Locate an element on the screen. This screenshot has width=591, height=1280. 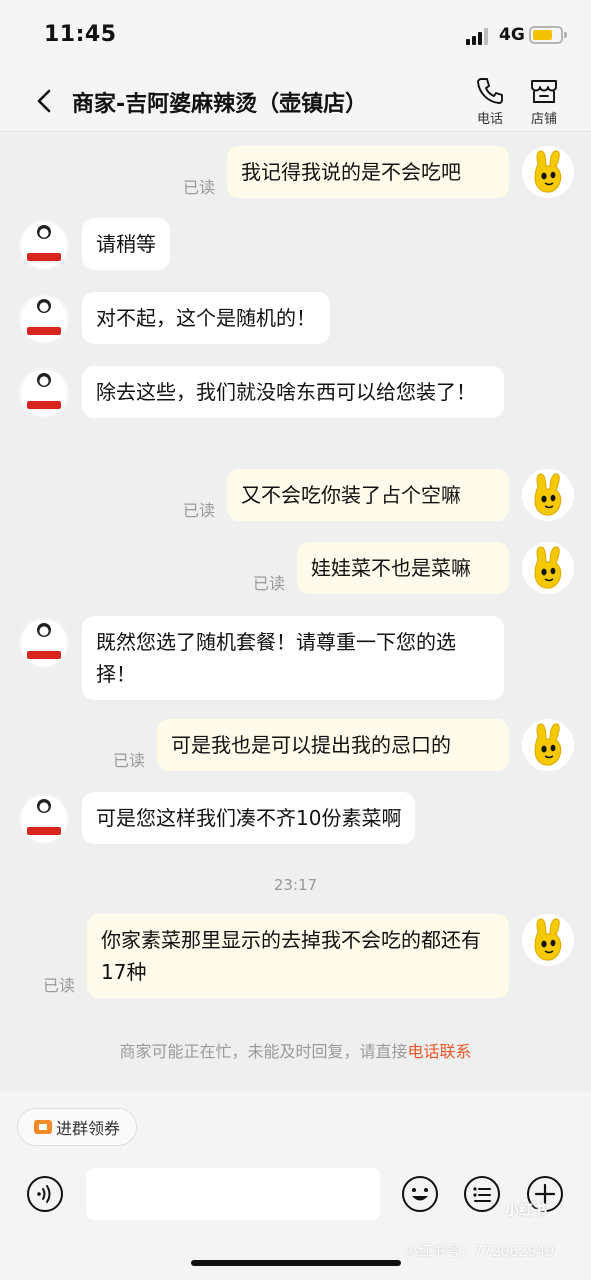
message-bubble-incoming: 可是您这样我们凑不齐10份素菜啊 is located at coordinates (249, 818).